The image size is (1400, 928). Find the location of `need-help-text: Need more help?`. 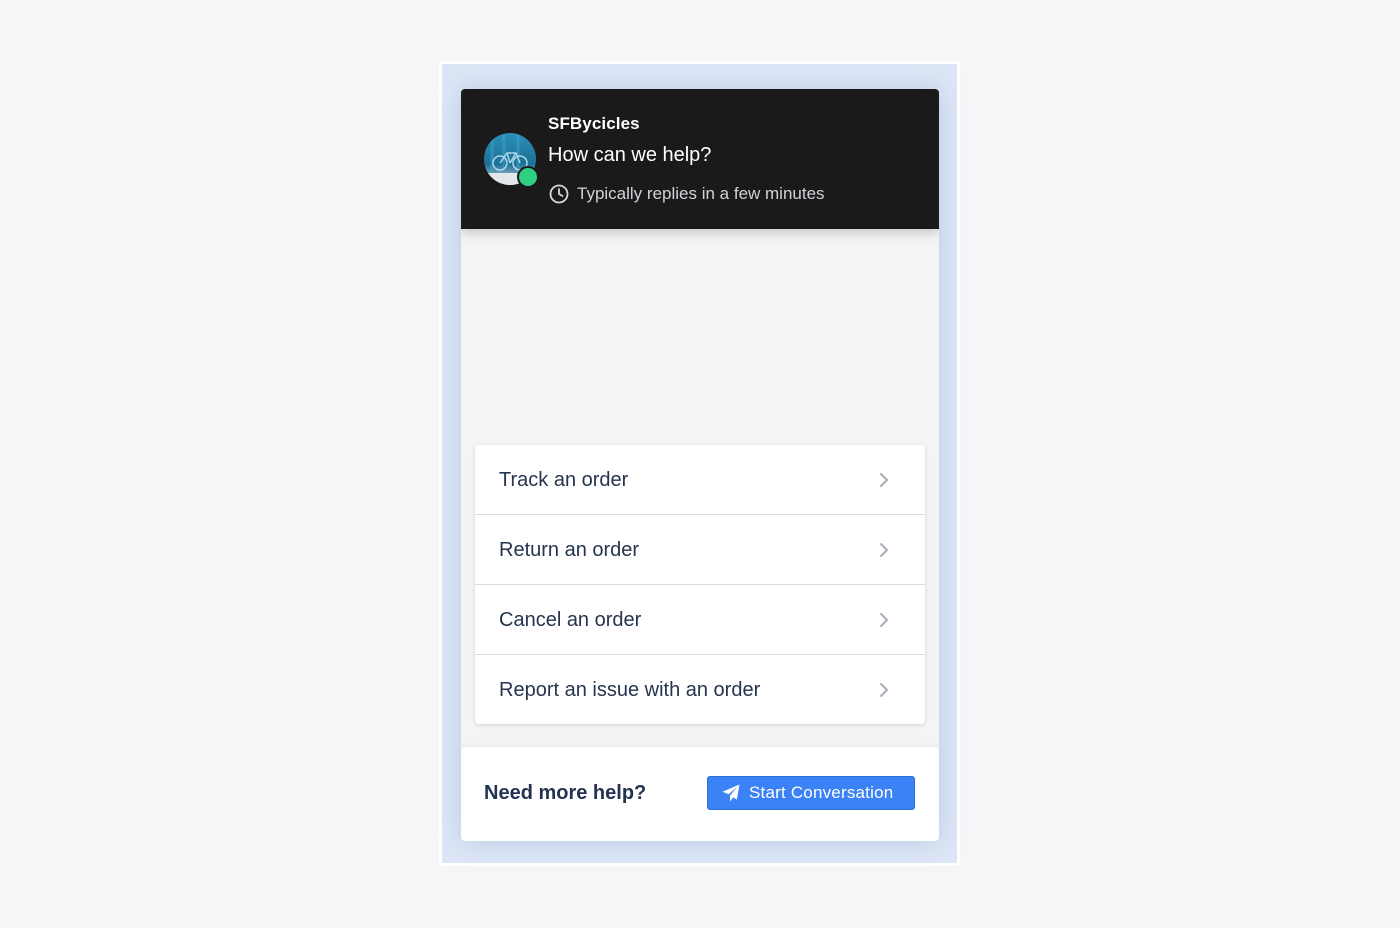

need-help-text: Need more help? is located at coordinates (565, 793).